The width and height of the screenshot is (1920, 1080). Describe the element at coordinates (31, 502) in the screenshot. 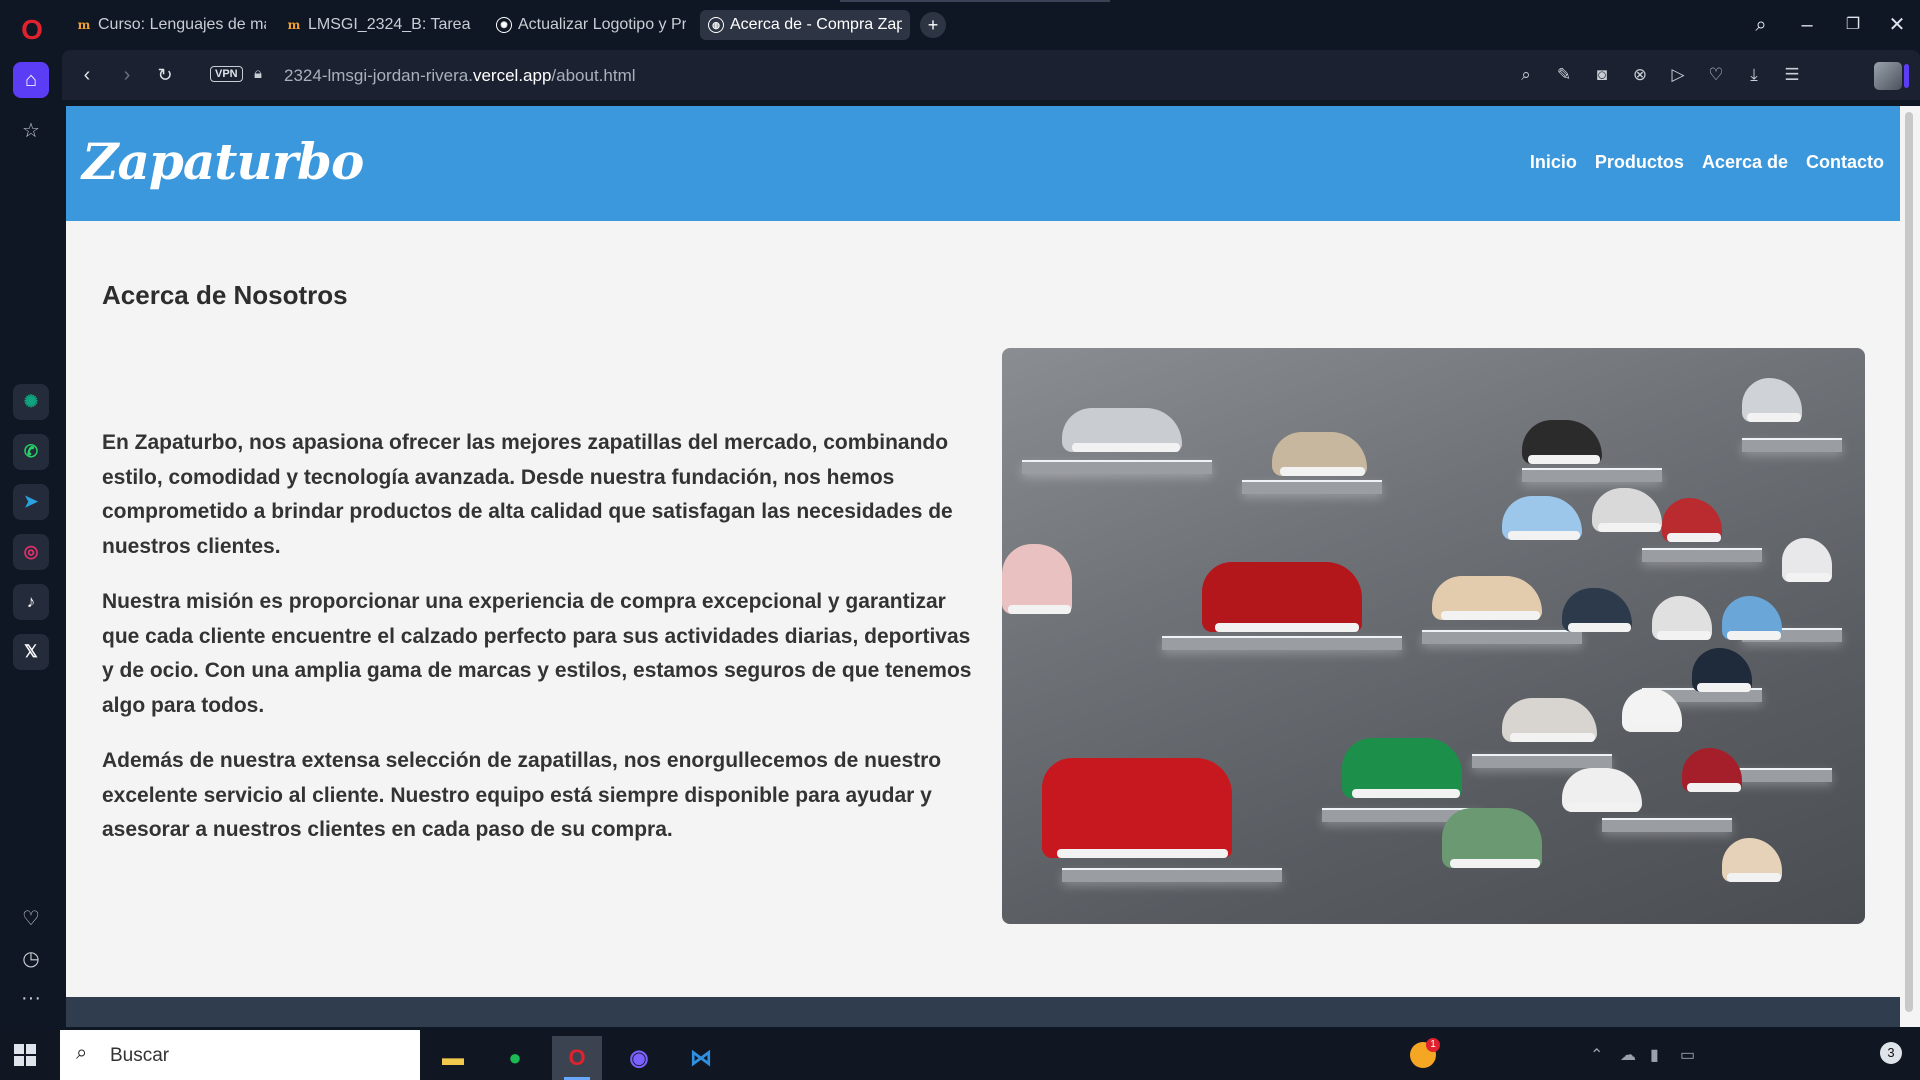

I see `telegram-icon: ➤` at that location.